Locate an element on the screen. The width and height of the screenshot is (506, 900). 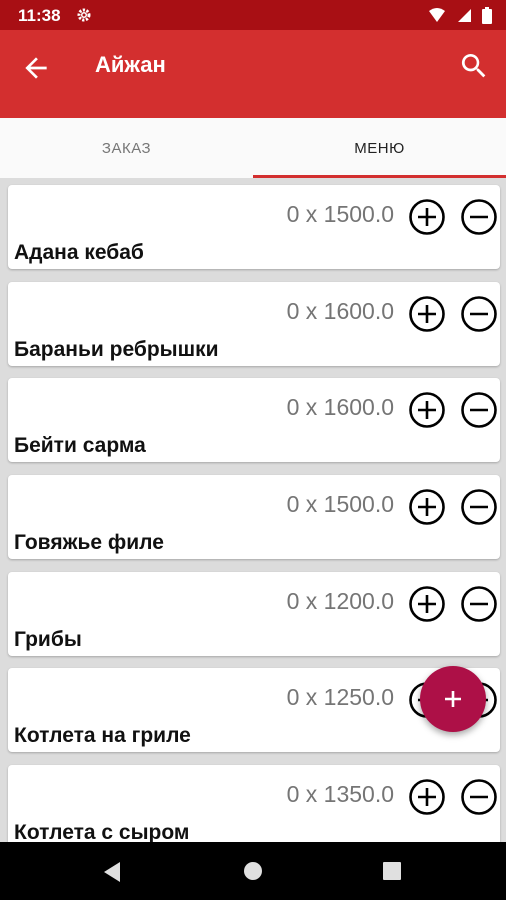
system-nav-bar is located at coordinates (253, 871).